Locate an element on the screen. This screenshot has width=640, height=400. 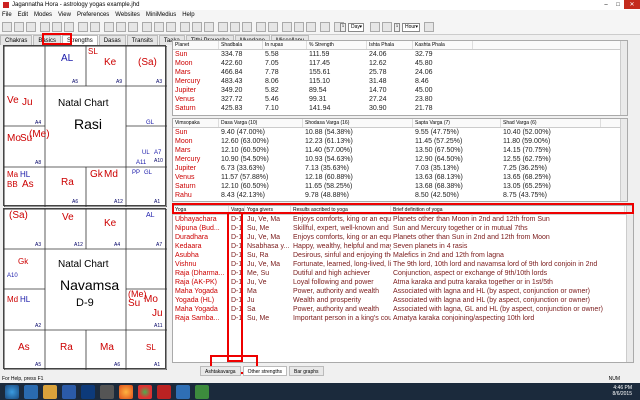
menu-websites: Websites is located at coordinates (127, 15).